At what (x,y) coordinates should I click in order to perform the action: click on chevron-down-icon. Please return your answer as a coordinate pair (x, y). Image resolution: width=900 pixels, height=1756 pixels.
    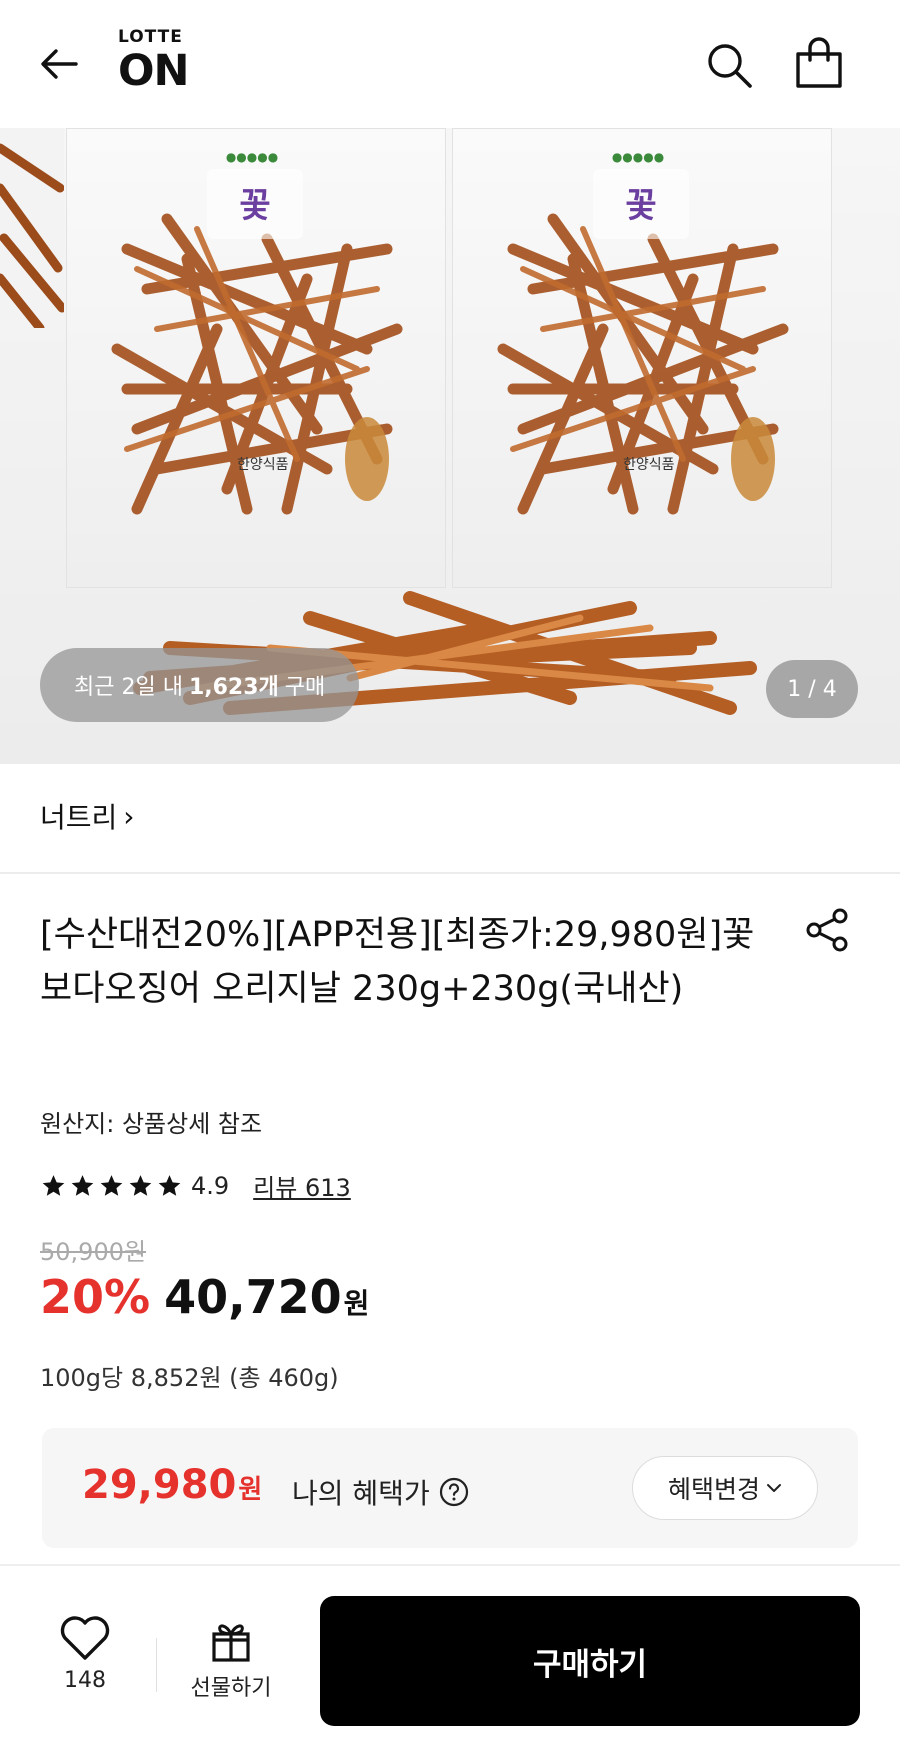
    Looking at the image, I should click on (774, 1488).